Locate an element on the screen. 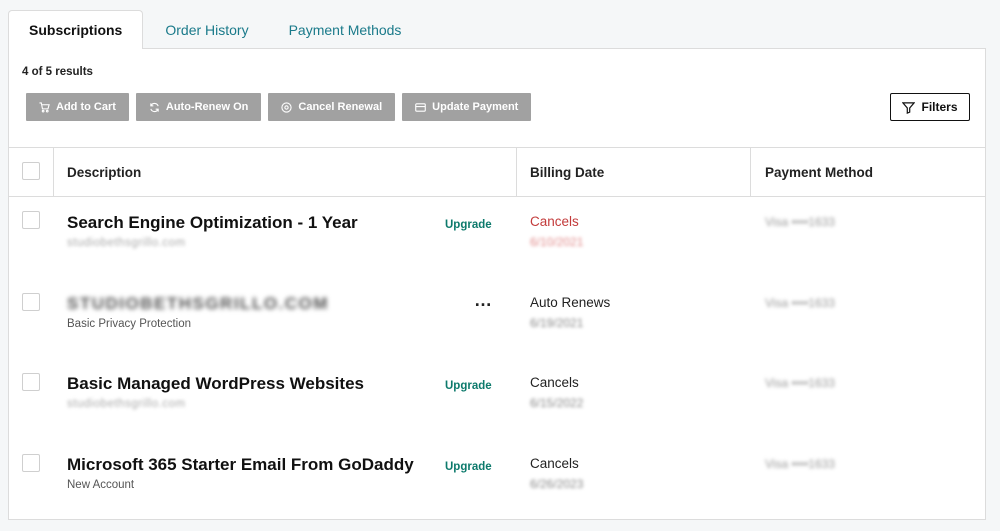  product-title: Basic Managed WordPress Websites is located at coordinates (215, 383).